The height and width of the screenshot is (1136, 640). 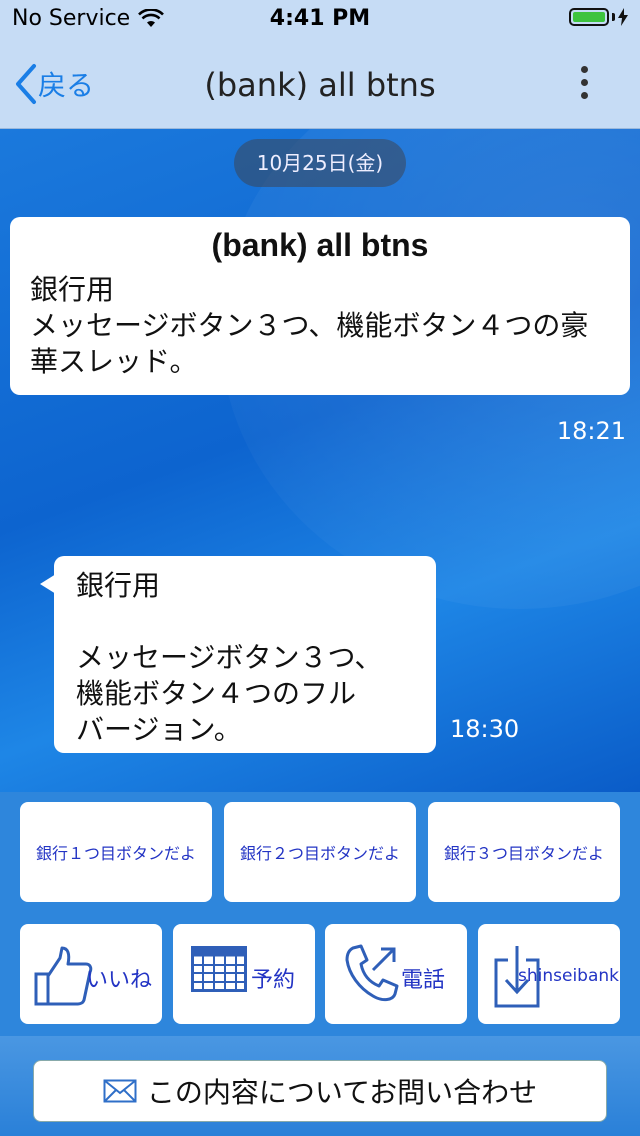 What do you see at coordinates (584, 69) in the screenshot?
I see `more-dots-icon` at bounding box center [584, 69].